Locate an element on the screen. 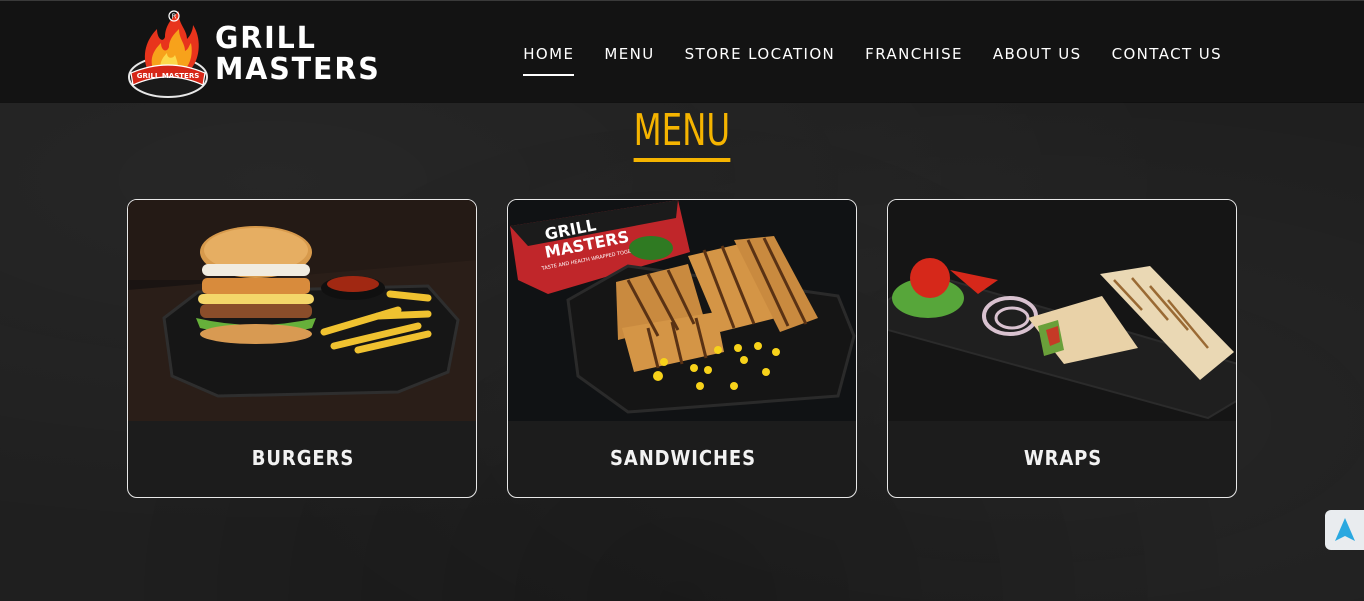  section-title: MENU is located at coordinates (682, 134).